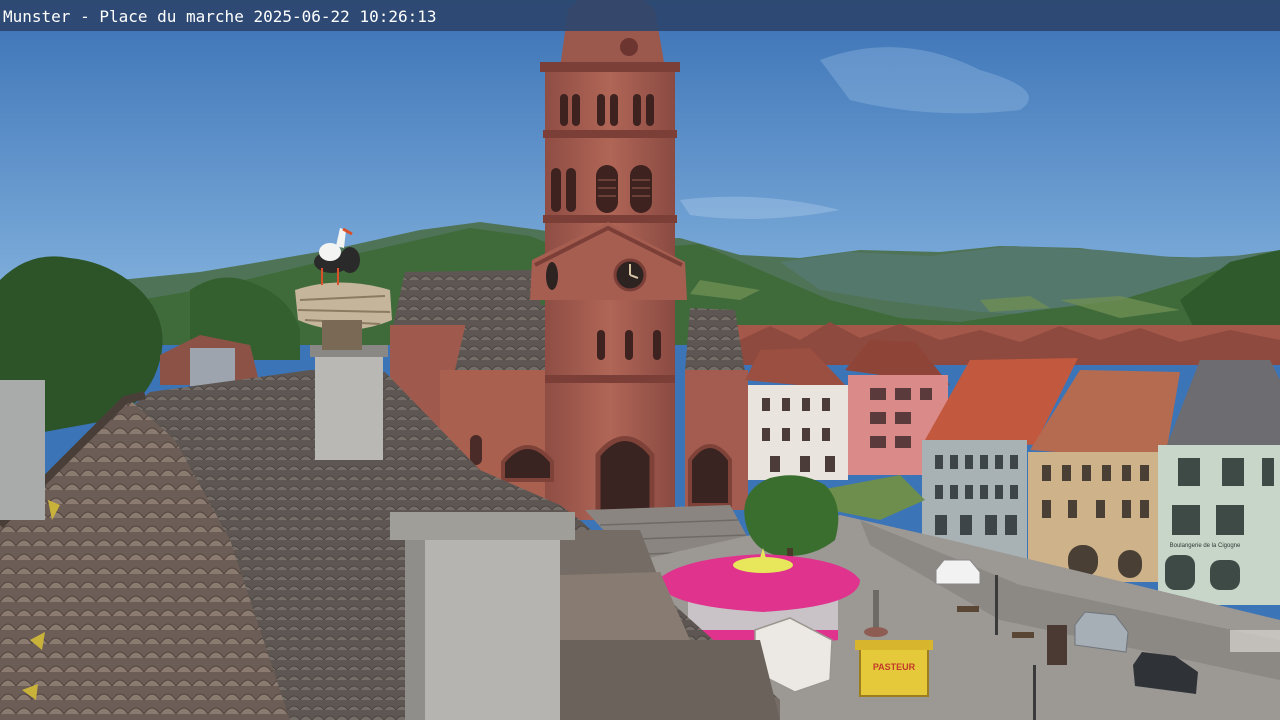  Describe the element at coordinates (22, 450) in the screenshot. I see `left-chimney` at that location.